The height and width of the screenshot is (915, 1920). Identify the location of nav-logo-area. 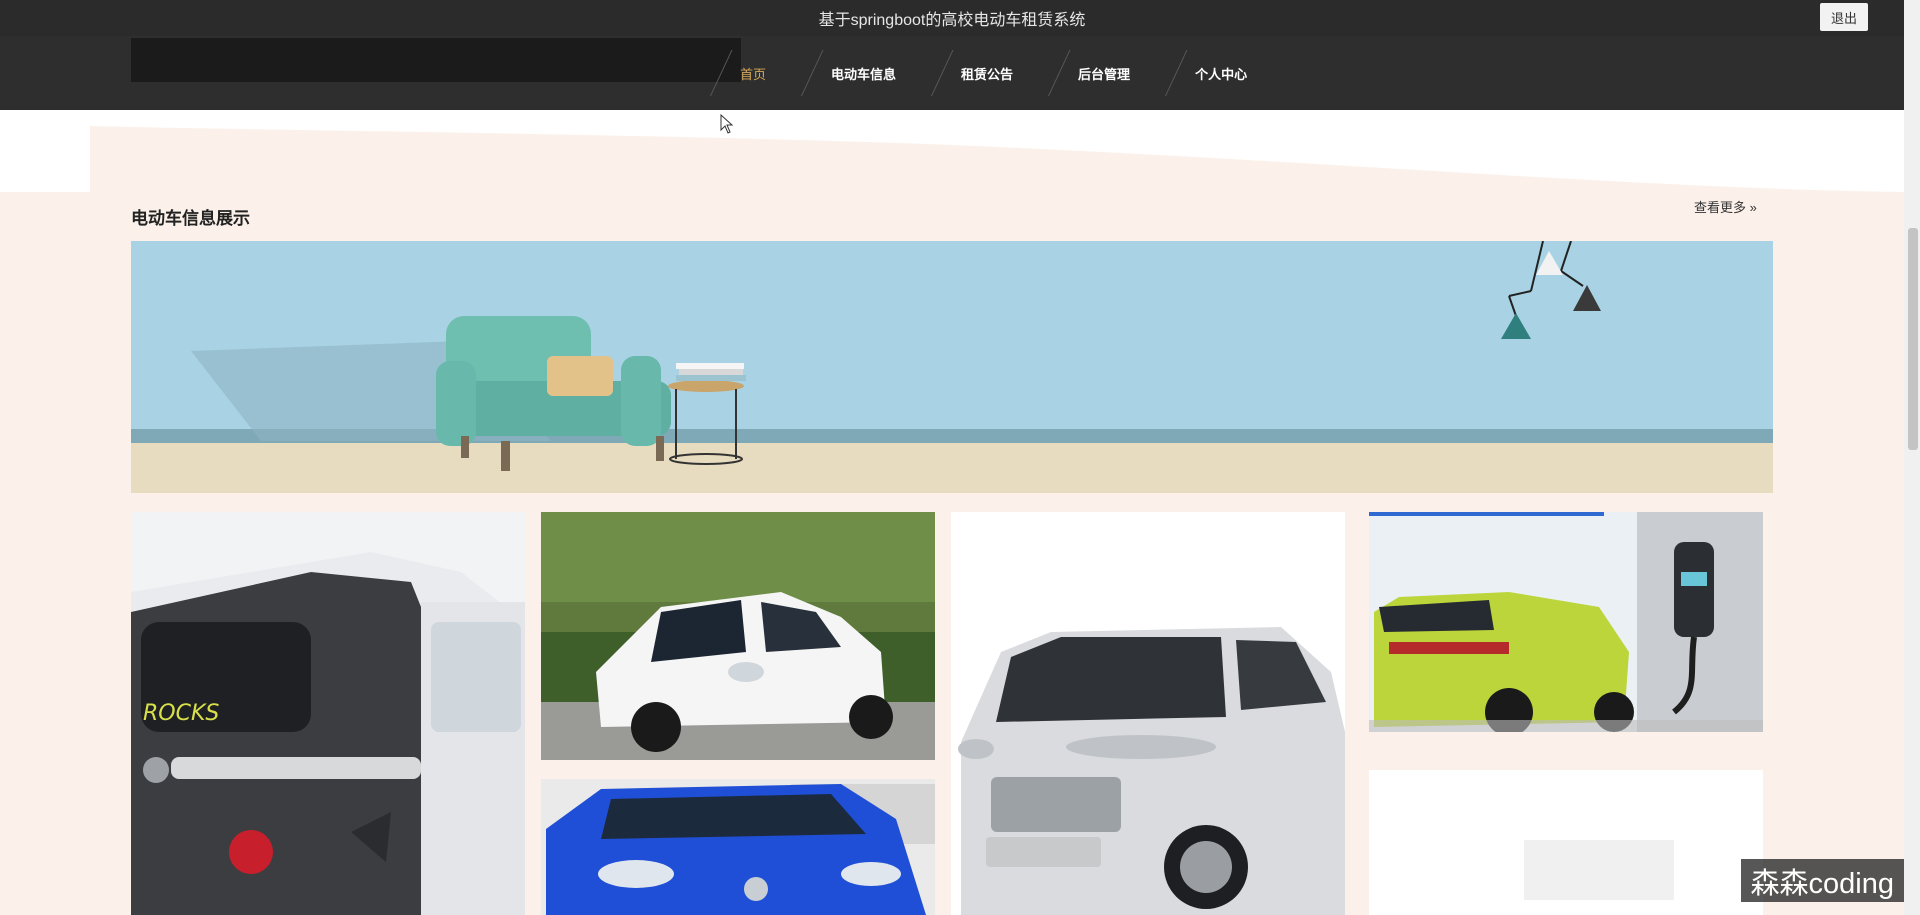
(436, 60).